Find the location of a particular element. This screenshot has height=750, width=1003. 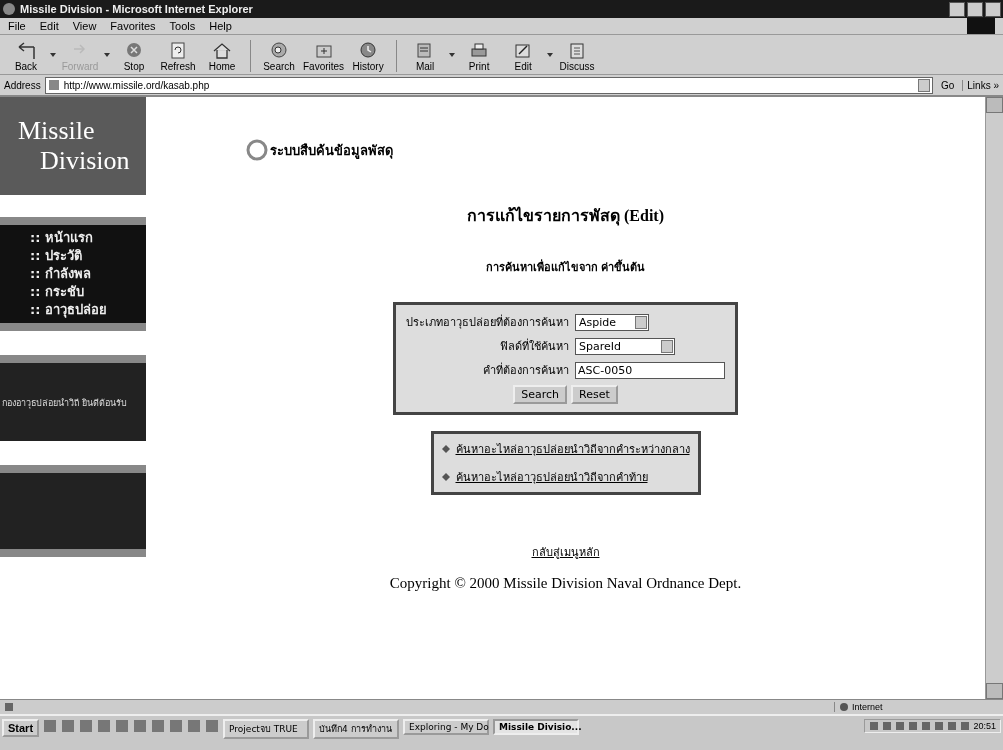

ring-icon is located at coordinates (257, 150).